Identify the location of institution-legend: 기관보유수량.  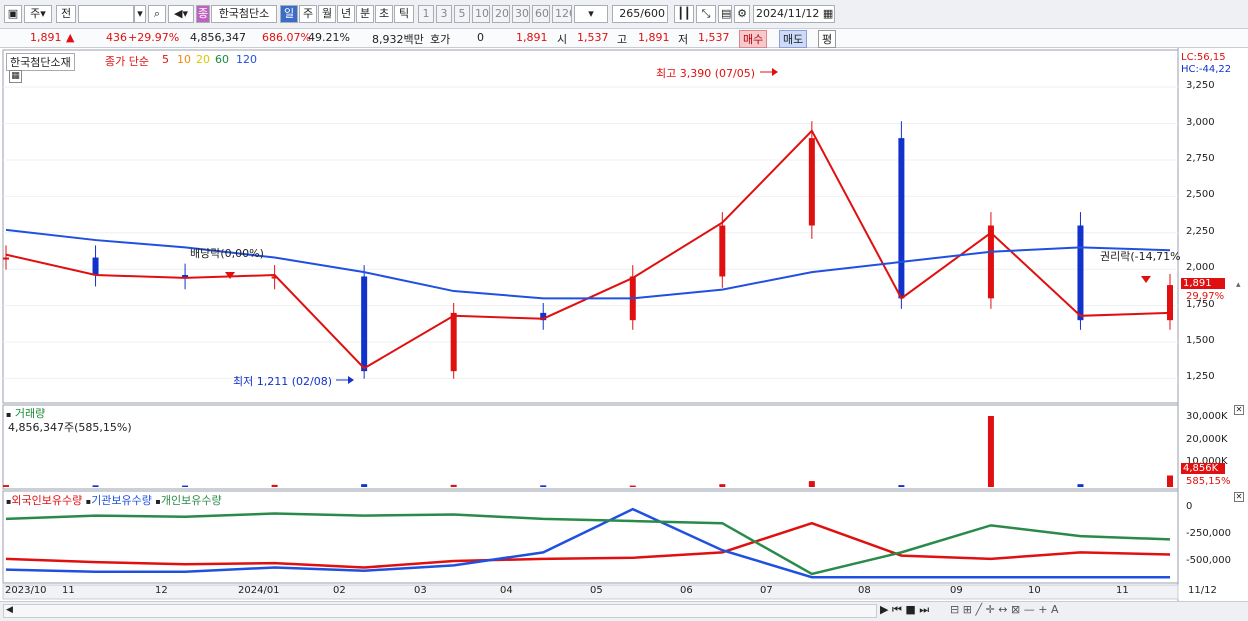
(121, 500).